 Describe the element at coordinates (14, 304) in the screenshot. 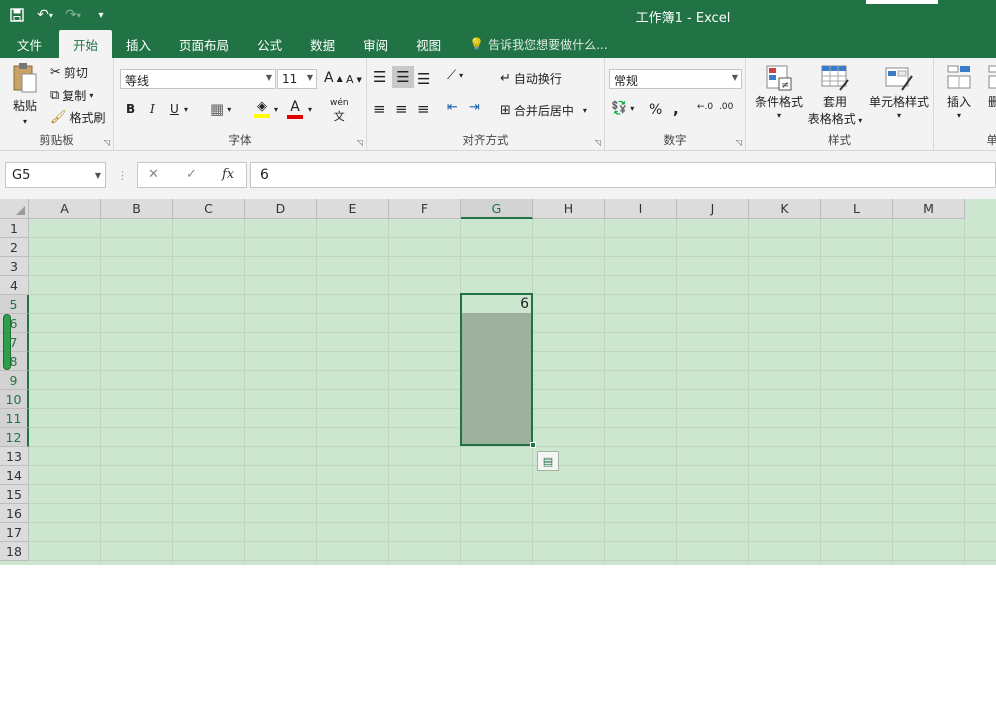

I see `row-header-5: 5` at that location.